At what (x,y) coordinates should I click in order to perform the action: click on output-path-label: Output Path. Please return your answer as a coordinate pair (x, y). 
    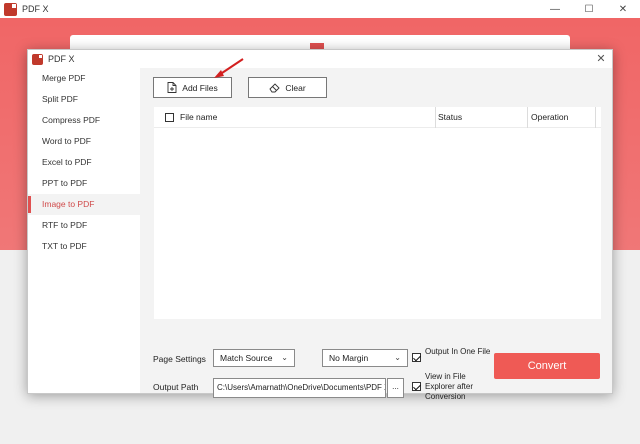
    Looking at the image, I should click on (176, 387).